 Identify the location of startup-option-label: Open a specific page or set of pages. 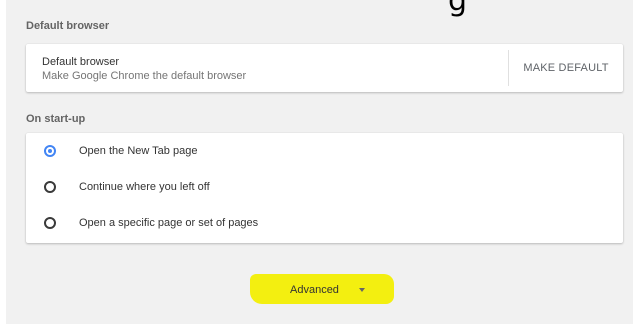
(169, 223).